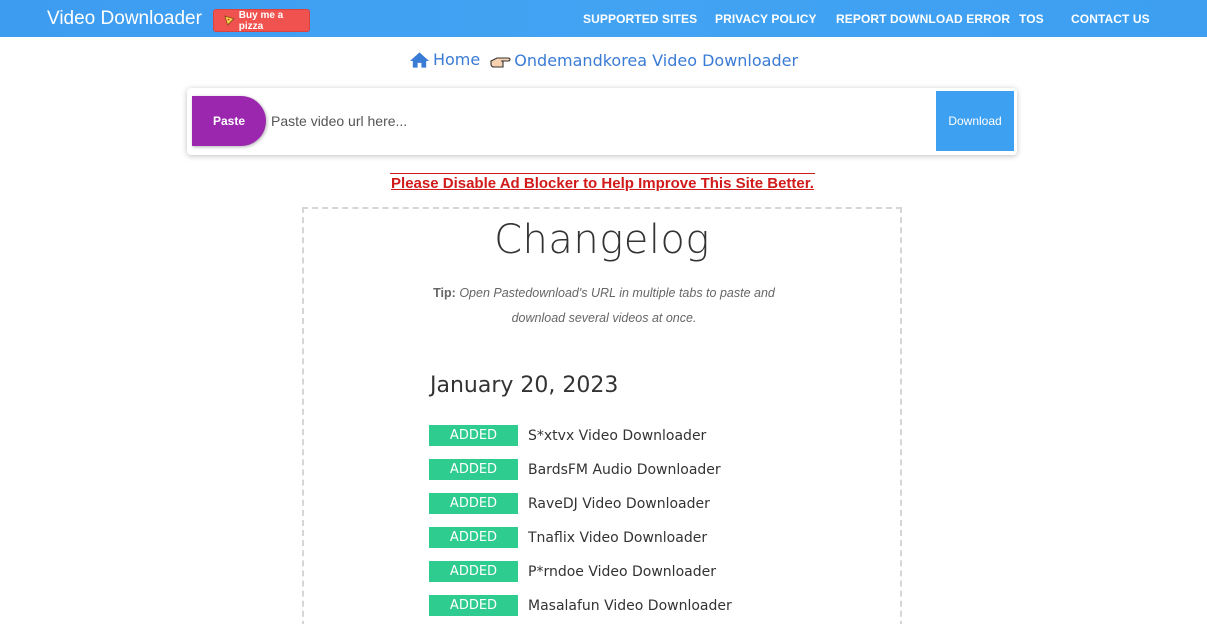  Describe the element at coordinates (419, 59) in the screenshot. I see `home-icon` at that location.